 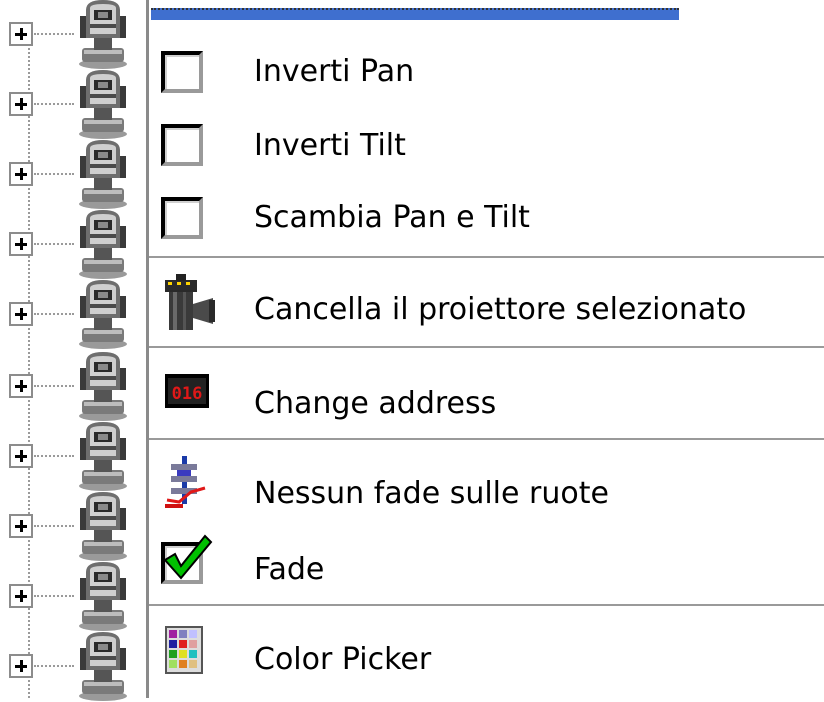 I want to click on menu-item-fade: Fade, so click(x=486, y=565).